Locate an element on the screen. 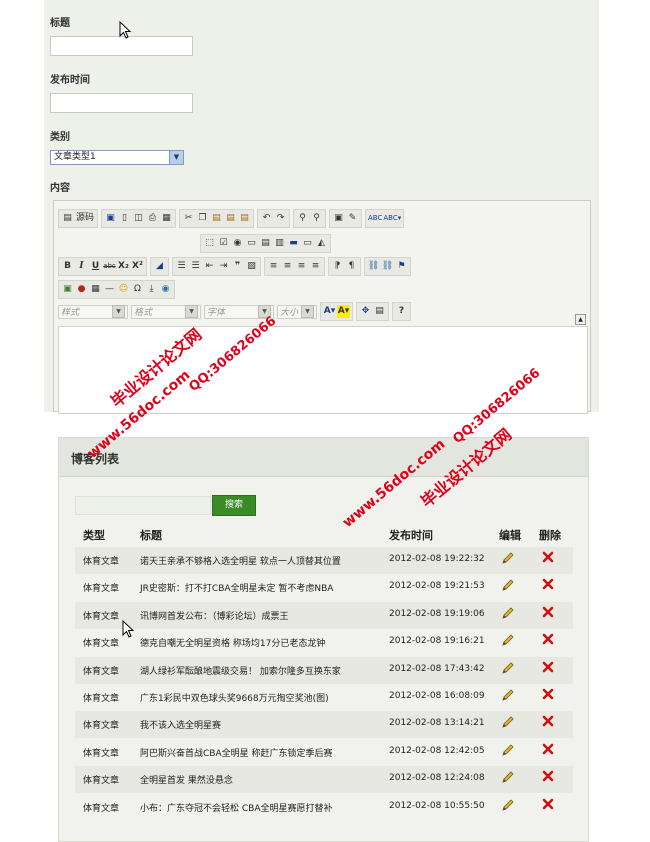 This screenshot has width=650, height=842. find-icon: ⚲ is located at coordinates (302, 218).